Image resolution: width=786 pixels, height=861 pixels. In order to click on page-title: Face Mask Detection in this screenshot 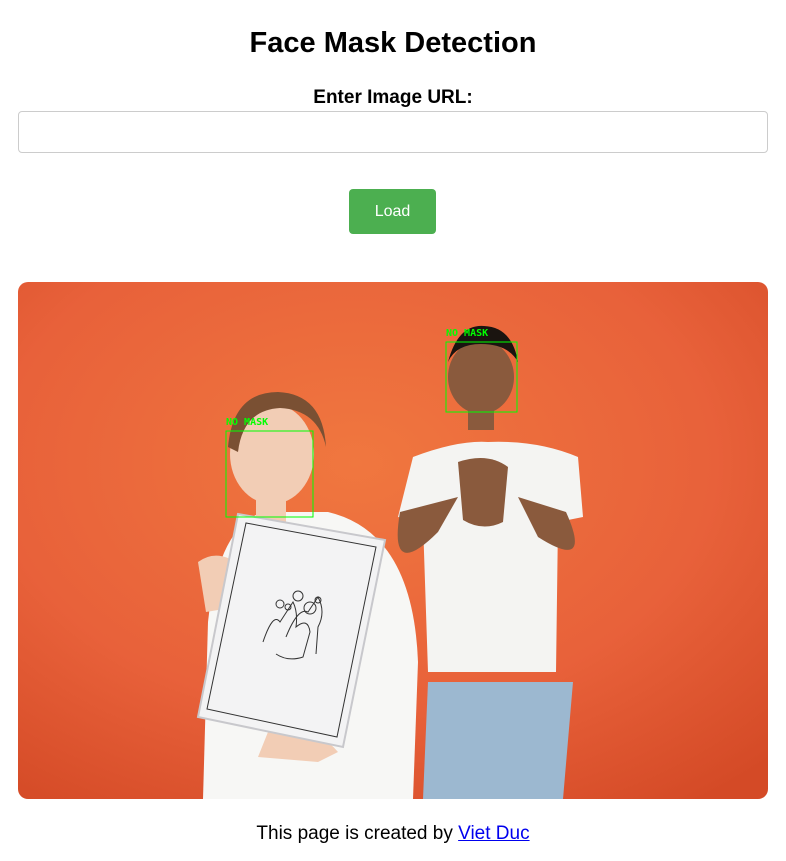, I will do `click(393, 43)`.